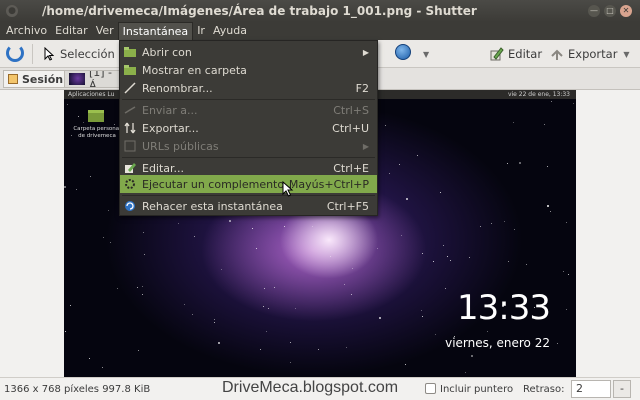  Describe the element at coordinates (12, 11) in the screenshot. I see `window-menu-icon: ●` at that location.